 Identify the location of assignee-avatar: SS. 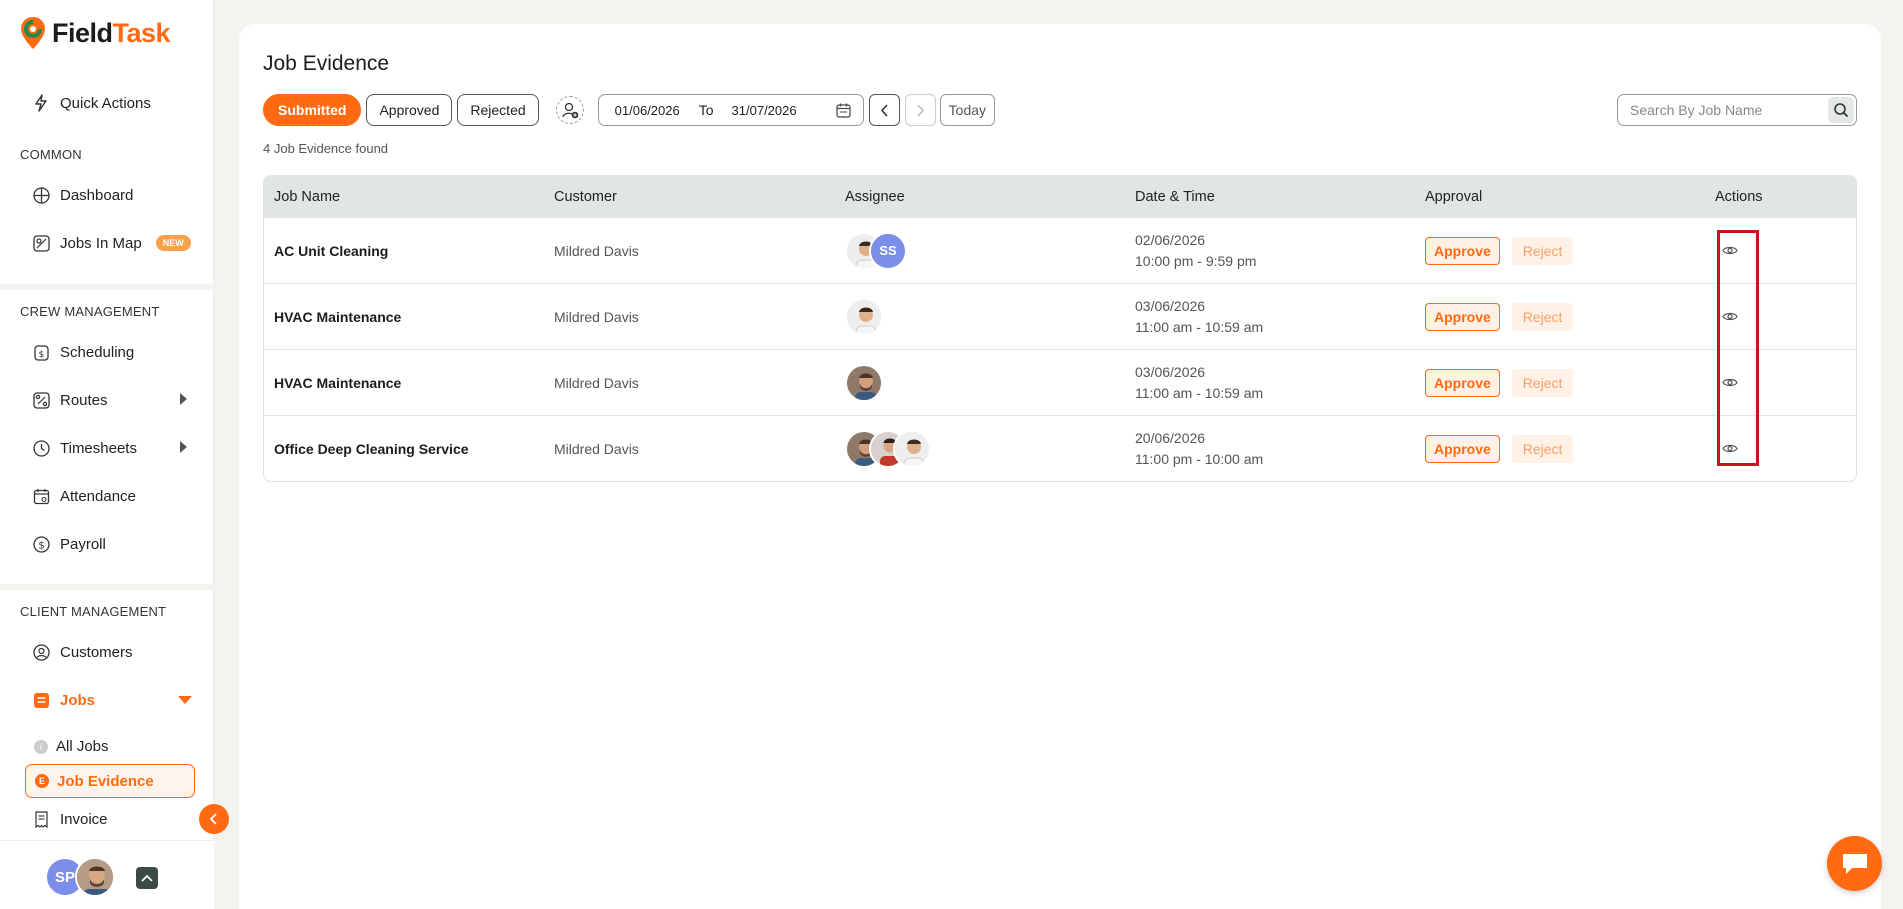
(888, 250).